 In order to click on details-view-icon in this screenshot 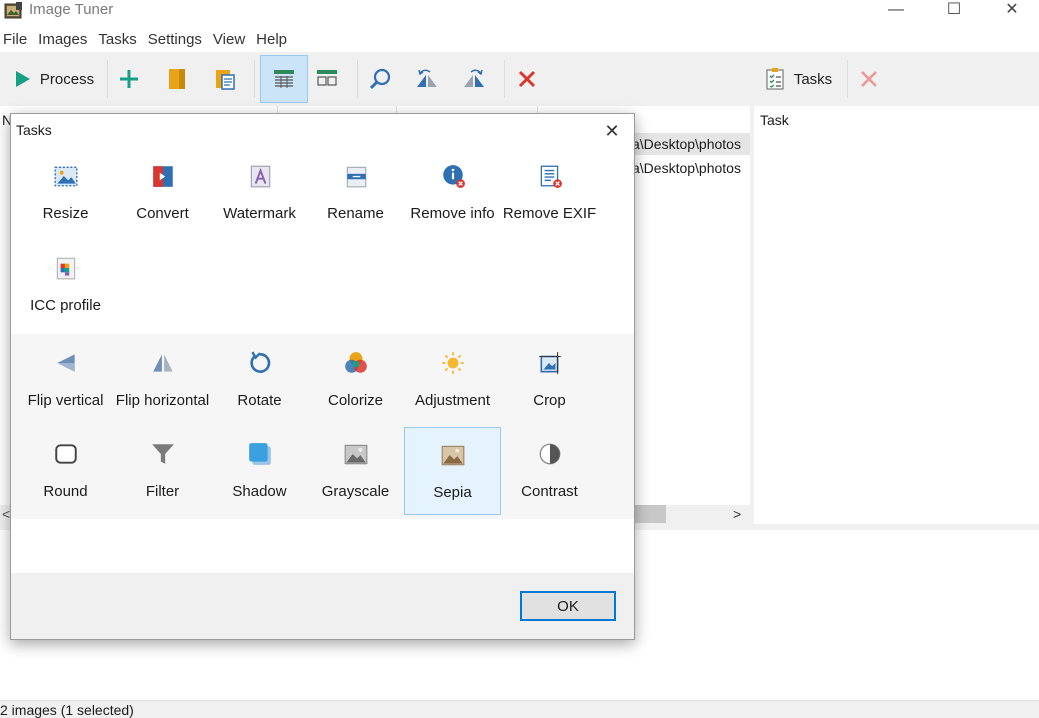, I will do `click(284, 79)`.